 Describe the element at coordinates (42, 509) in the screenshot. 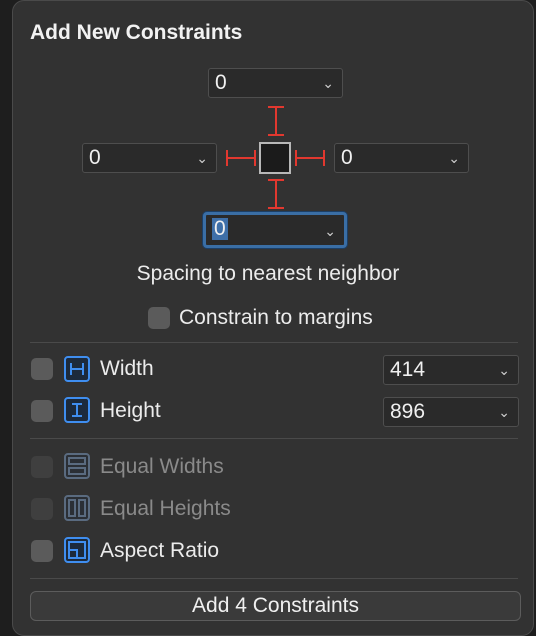

I see `equal-heights-checkbox` at that location.